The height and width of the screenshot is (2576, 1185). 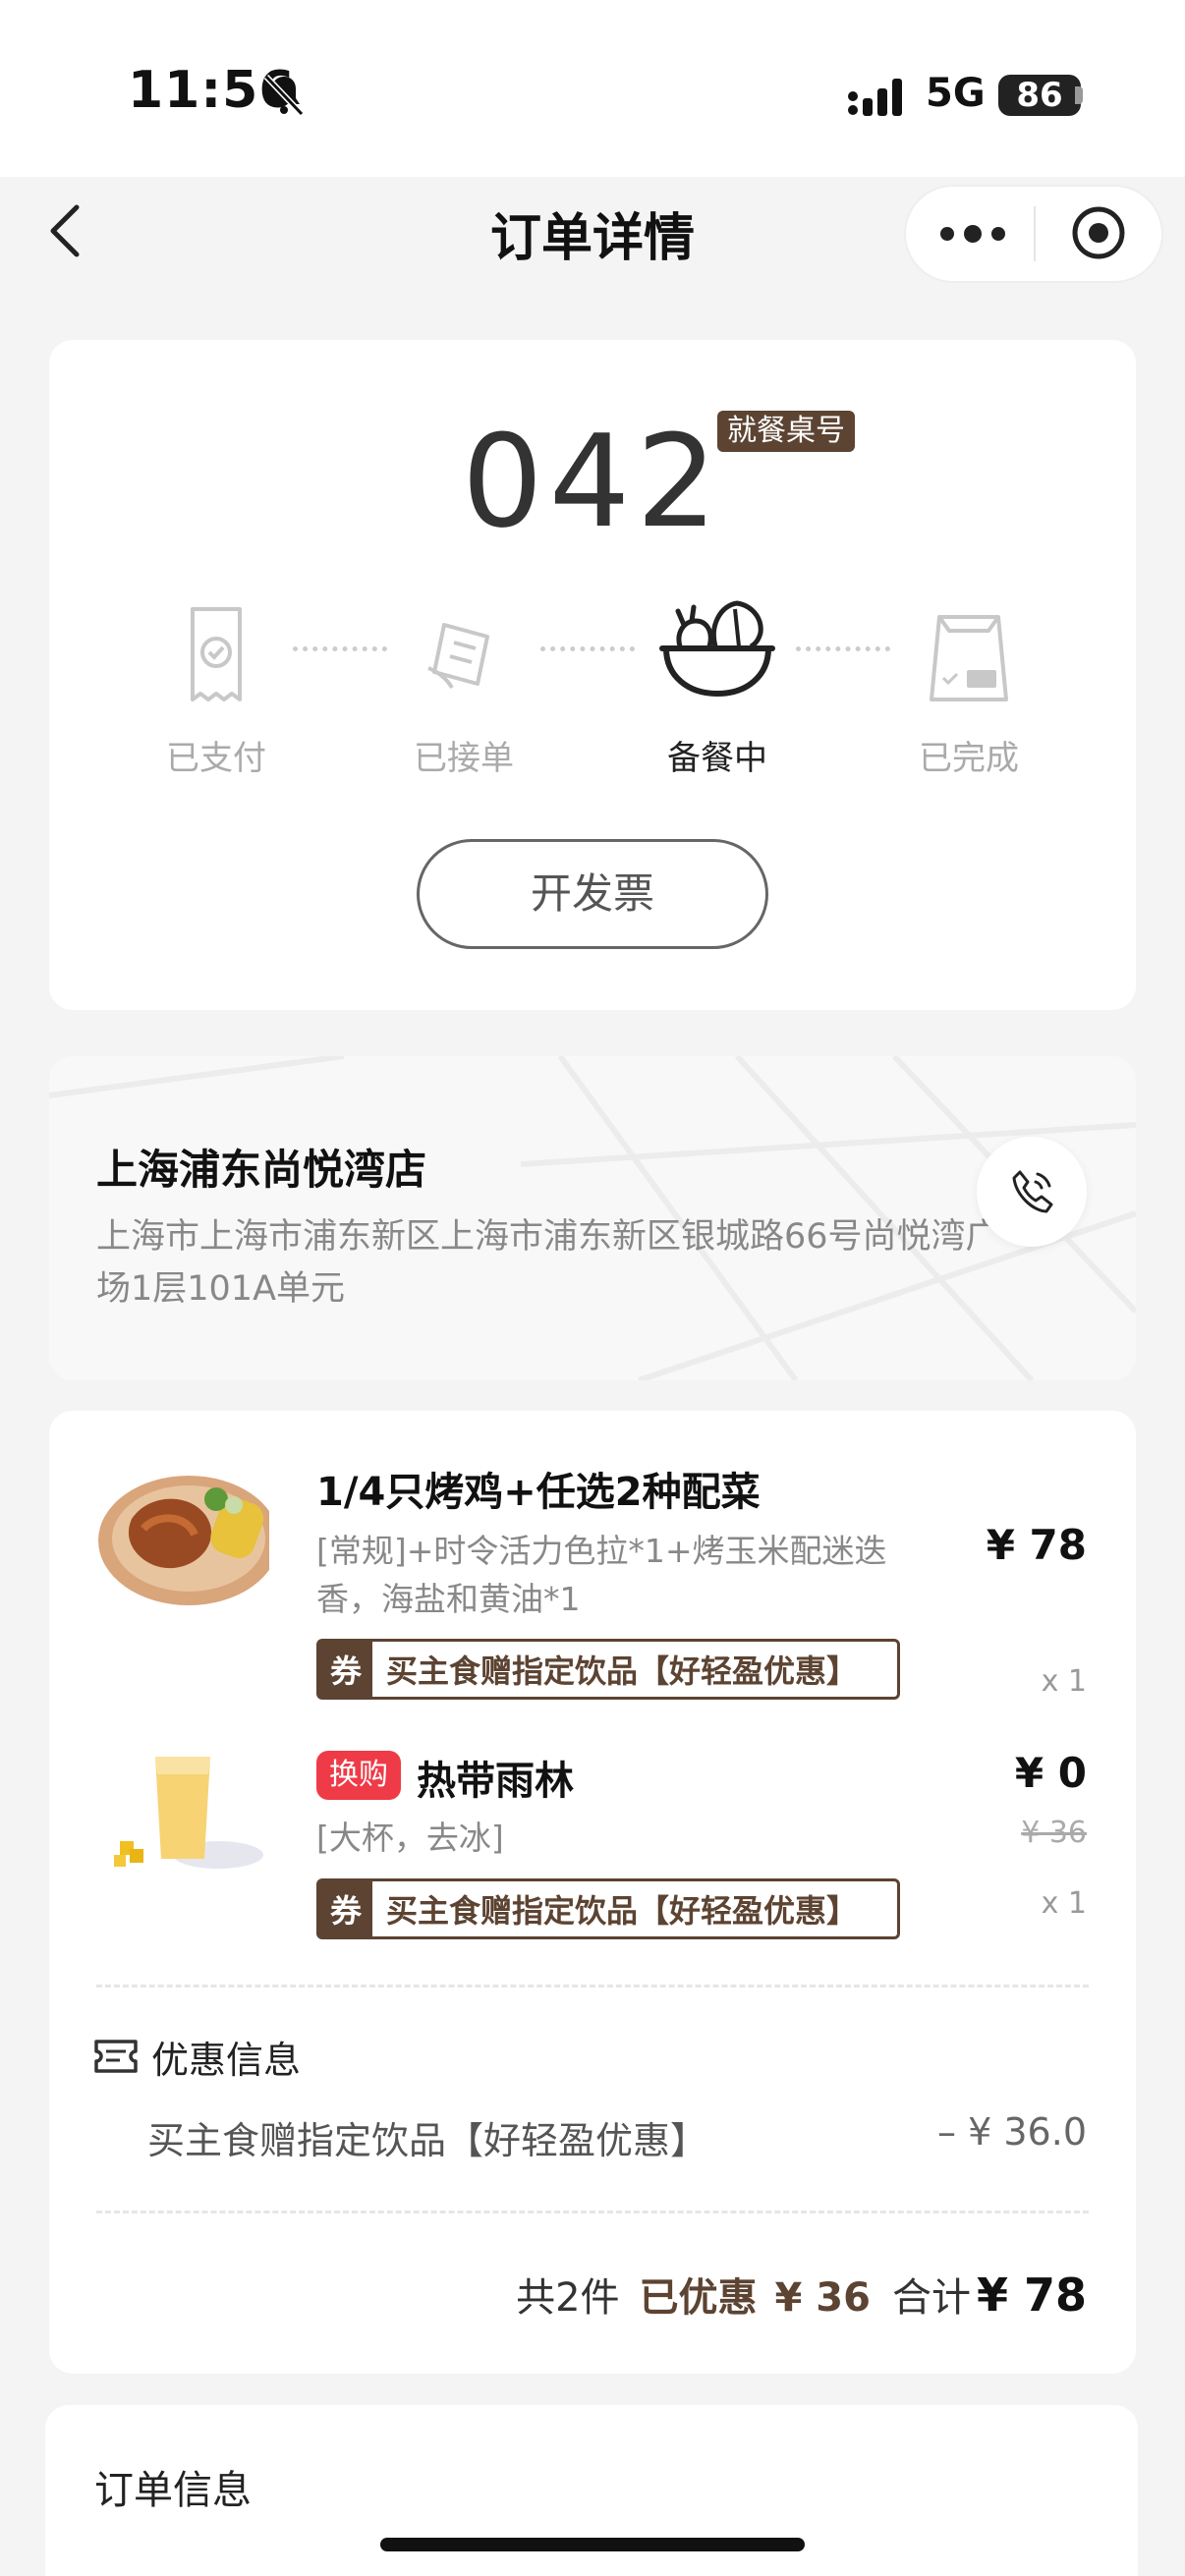 What do you see at coordinates (538, 1492) in the screenshot?
I see `item-name: 1/4只烤鸡+任选2种配菜` at bounding box center [538, 1492].